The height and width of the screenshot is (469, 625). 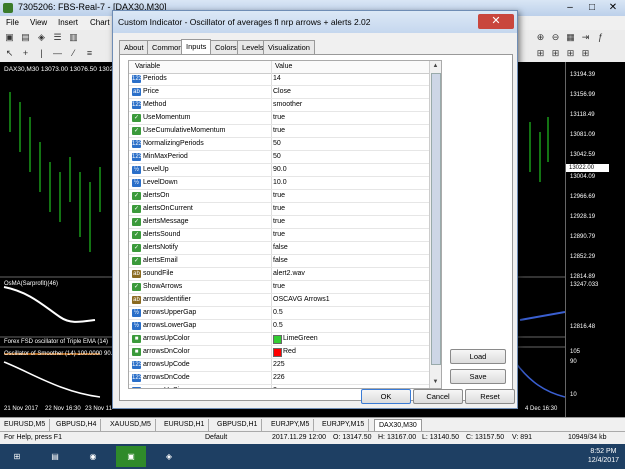 I want to click on maximize-icon: □, so click(x=592, y=7).